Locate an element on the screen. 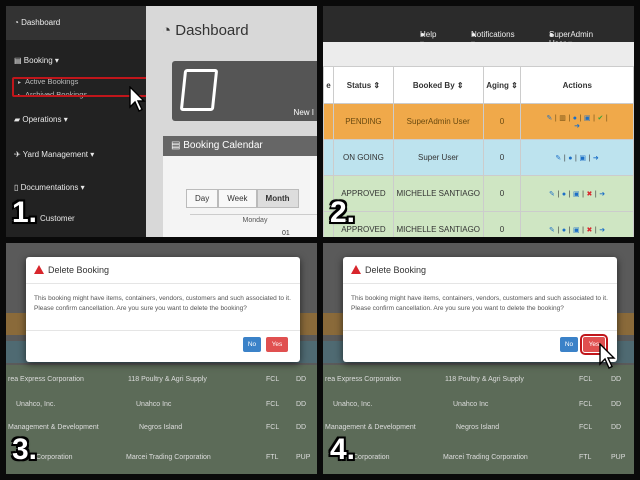  approve-icon: ✔ is located at coordinates (600, 118).